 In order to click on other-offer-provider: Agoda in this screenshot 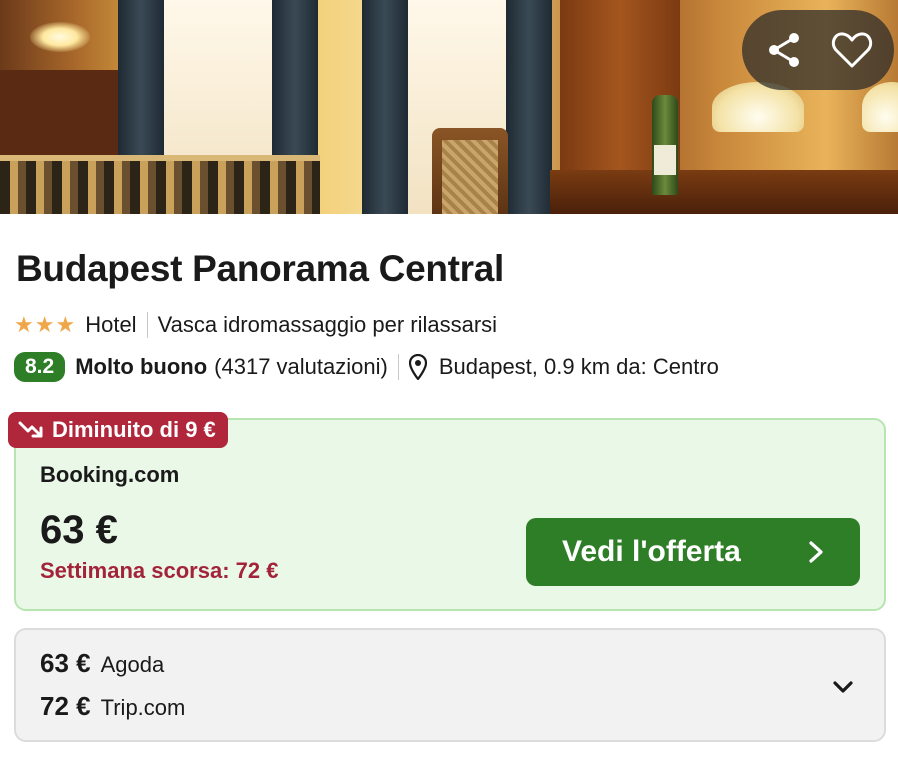, I will do `click(132, 664)`.